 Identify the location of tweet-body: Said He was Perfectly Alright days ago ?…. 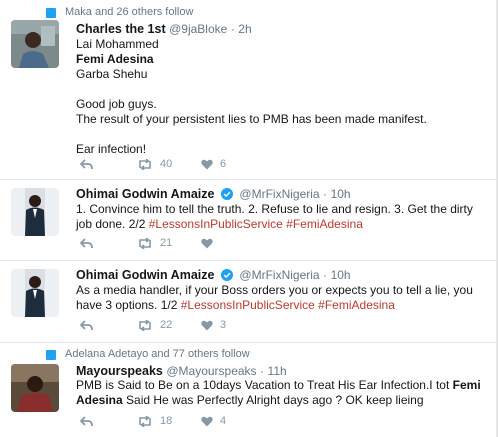
(273, 400).